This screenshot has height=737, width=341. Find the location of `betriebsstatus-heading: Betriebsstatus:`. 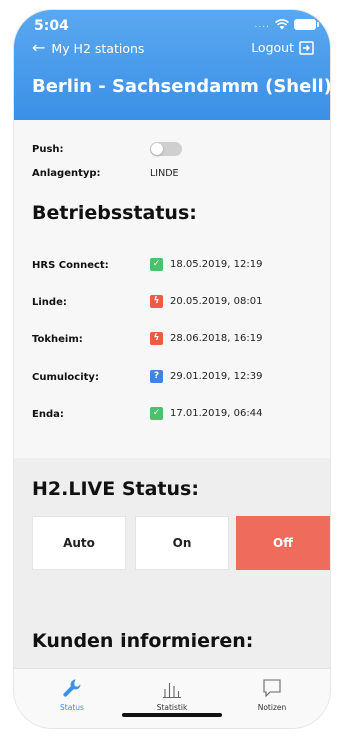

betriebsstatus-heading: Betriebsstatus: is located at coordinates (114, 213).